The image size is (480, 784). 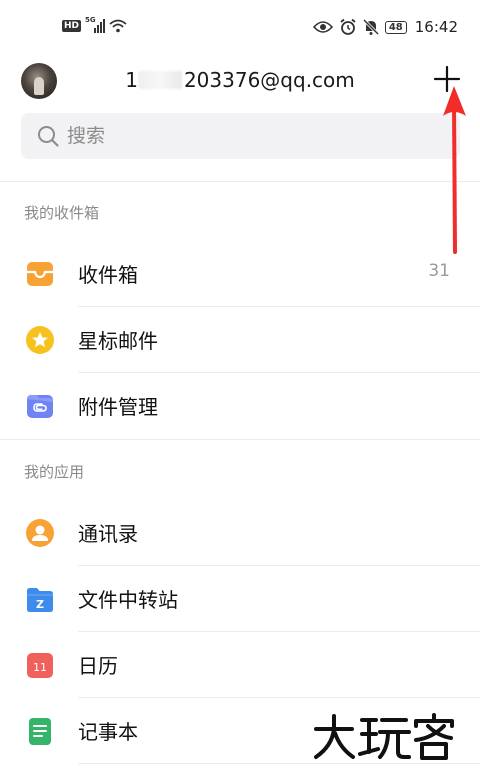 I want to click on list-item-starred: 星标邮件, so click(x=240, y=340).